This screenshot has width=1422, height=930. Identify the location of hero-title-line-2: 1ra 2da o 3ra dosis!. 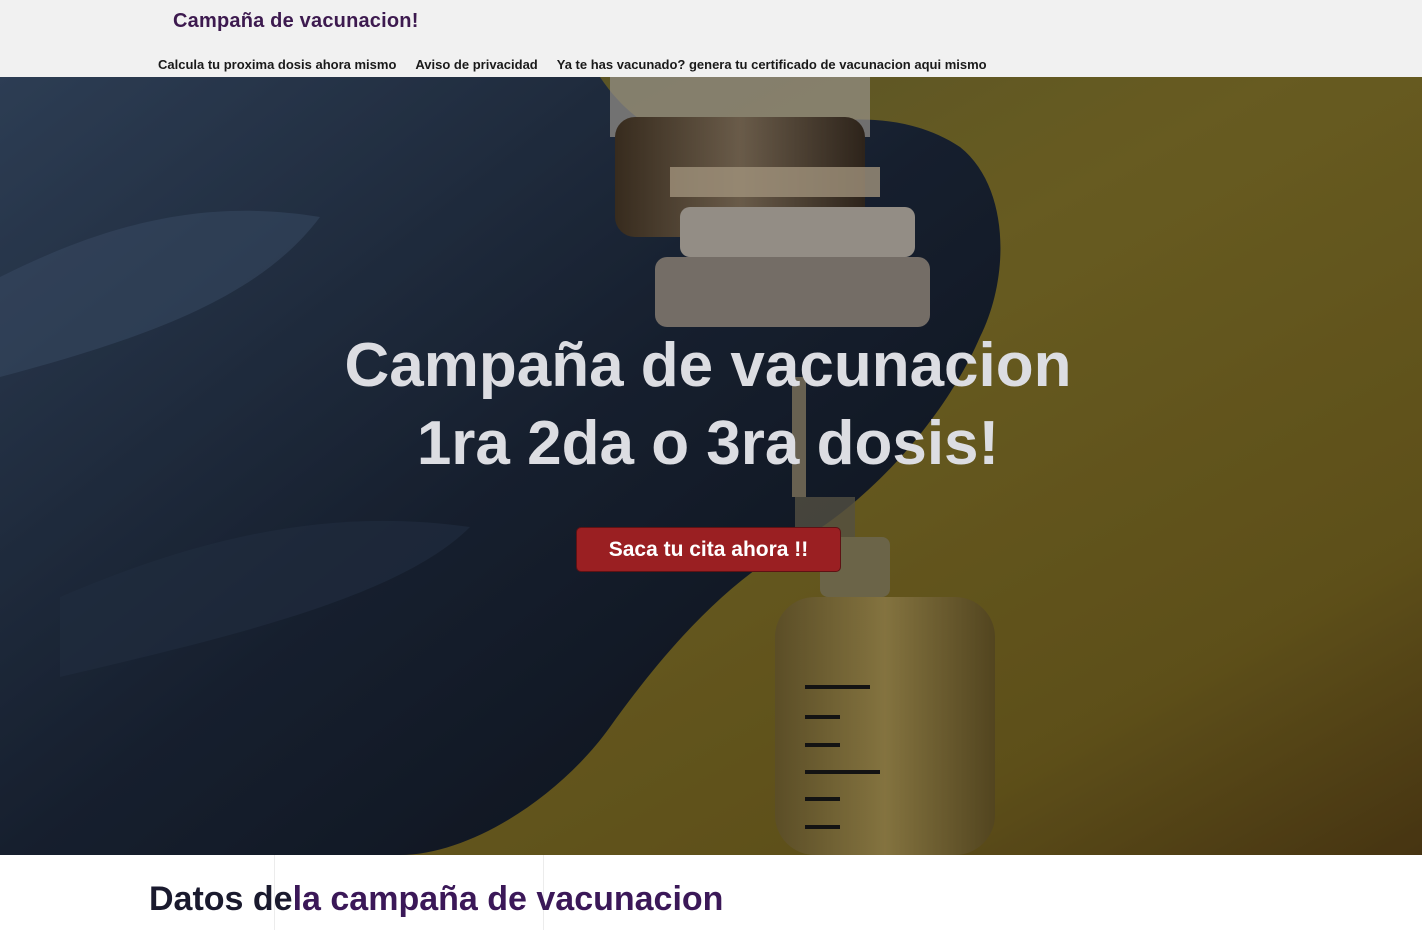
(708, 443).